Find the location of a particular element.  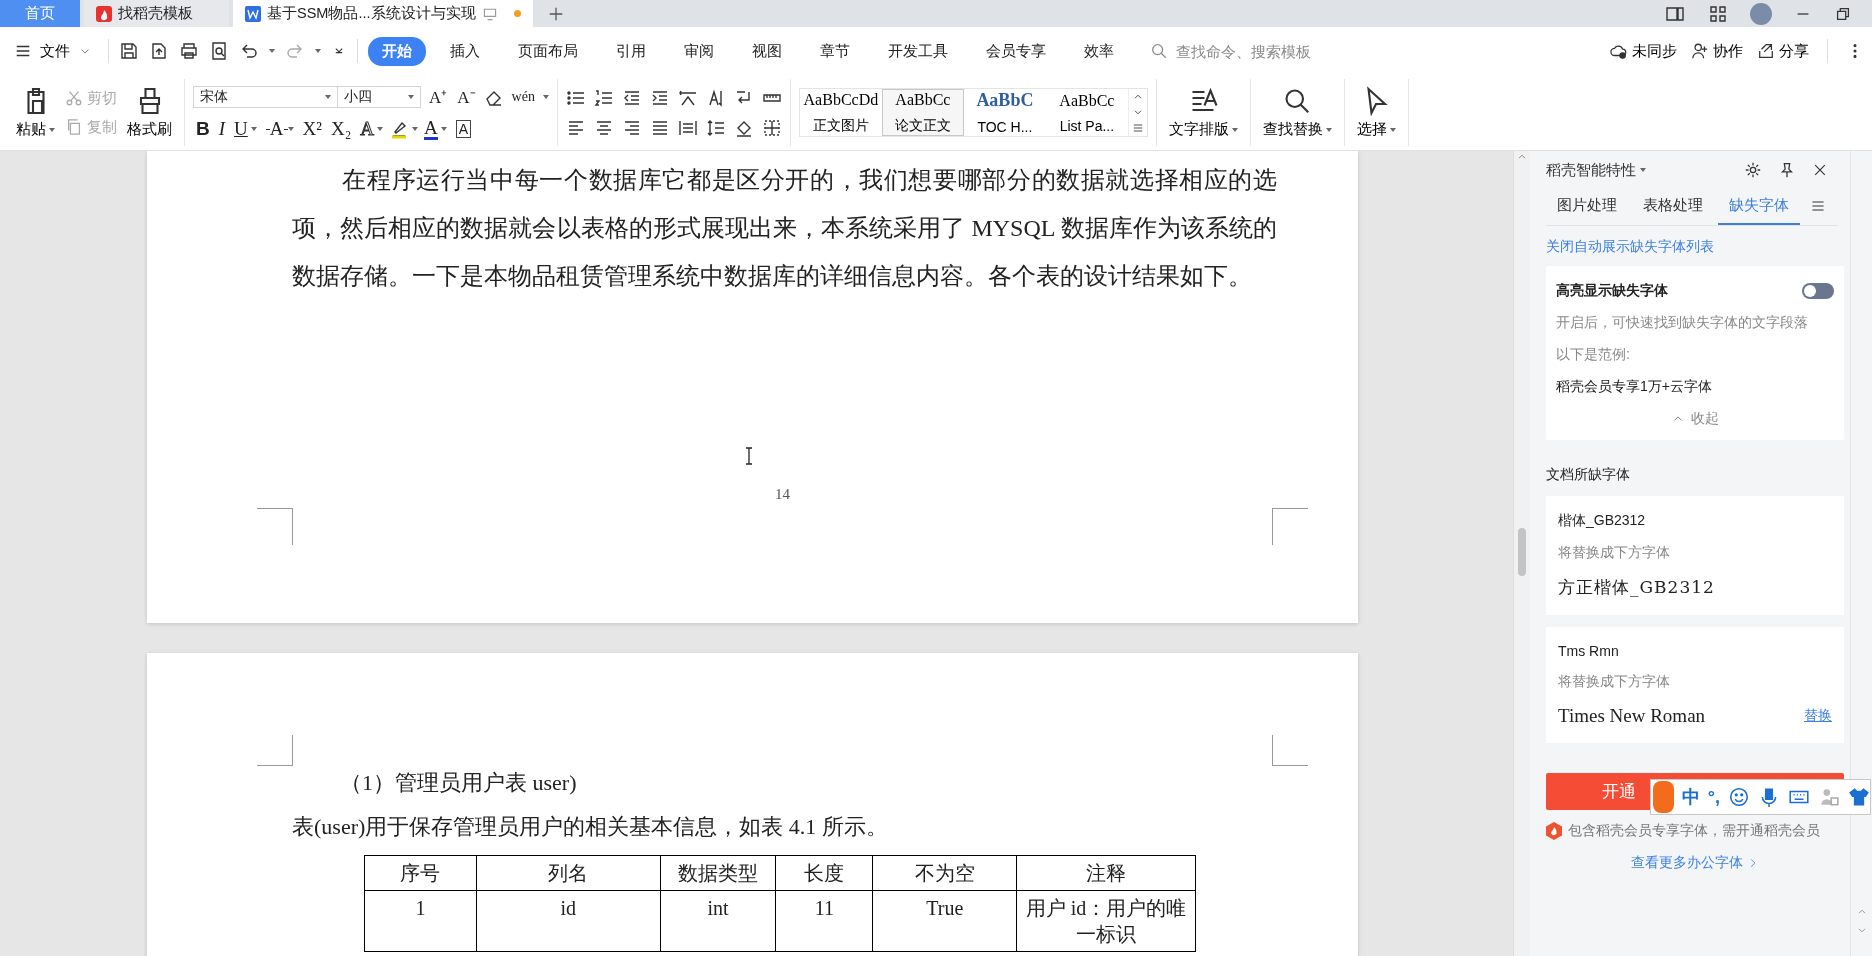

ribbon-tab: 插入 is located at coordinates (465, 51).